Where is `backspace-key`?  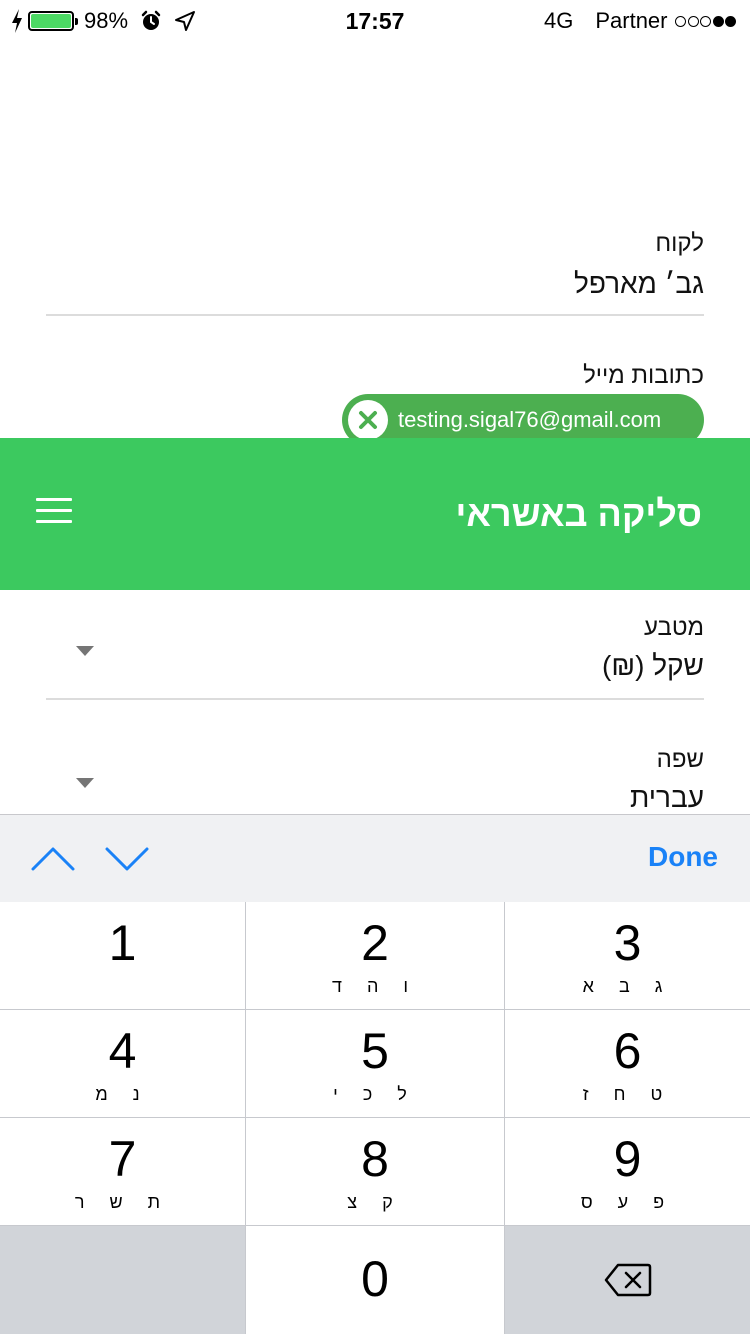 backspace-key is located at coordinates (627, 1280).